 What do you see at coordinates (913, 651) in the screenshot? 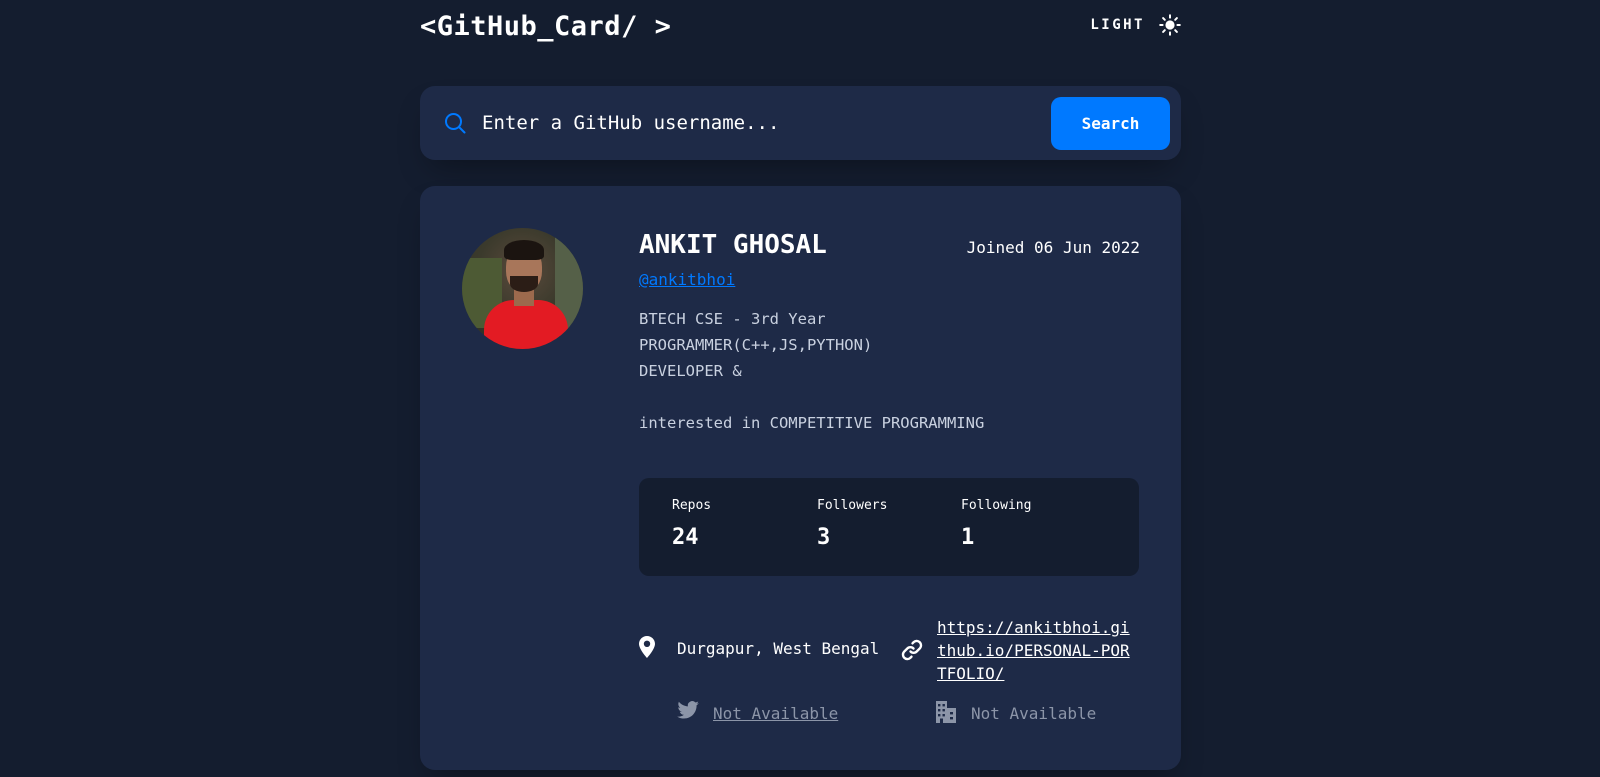
I see `link-icon` at bounding box center [913, 651].